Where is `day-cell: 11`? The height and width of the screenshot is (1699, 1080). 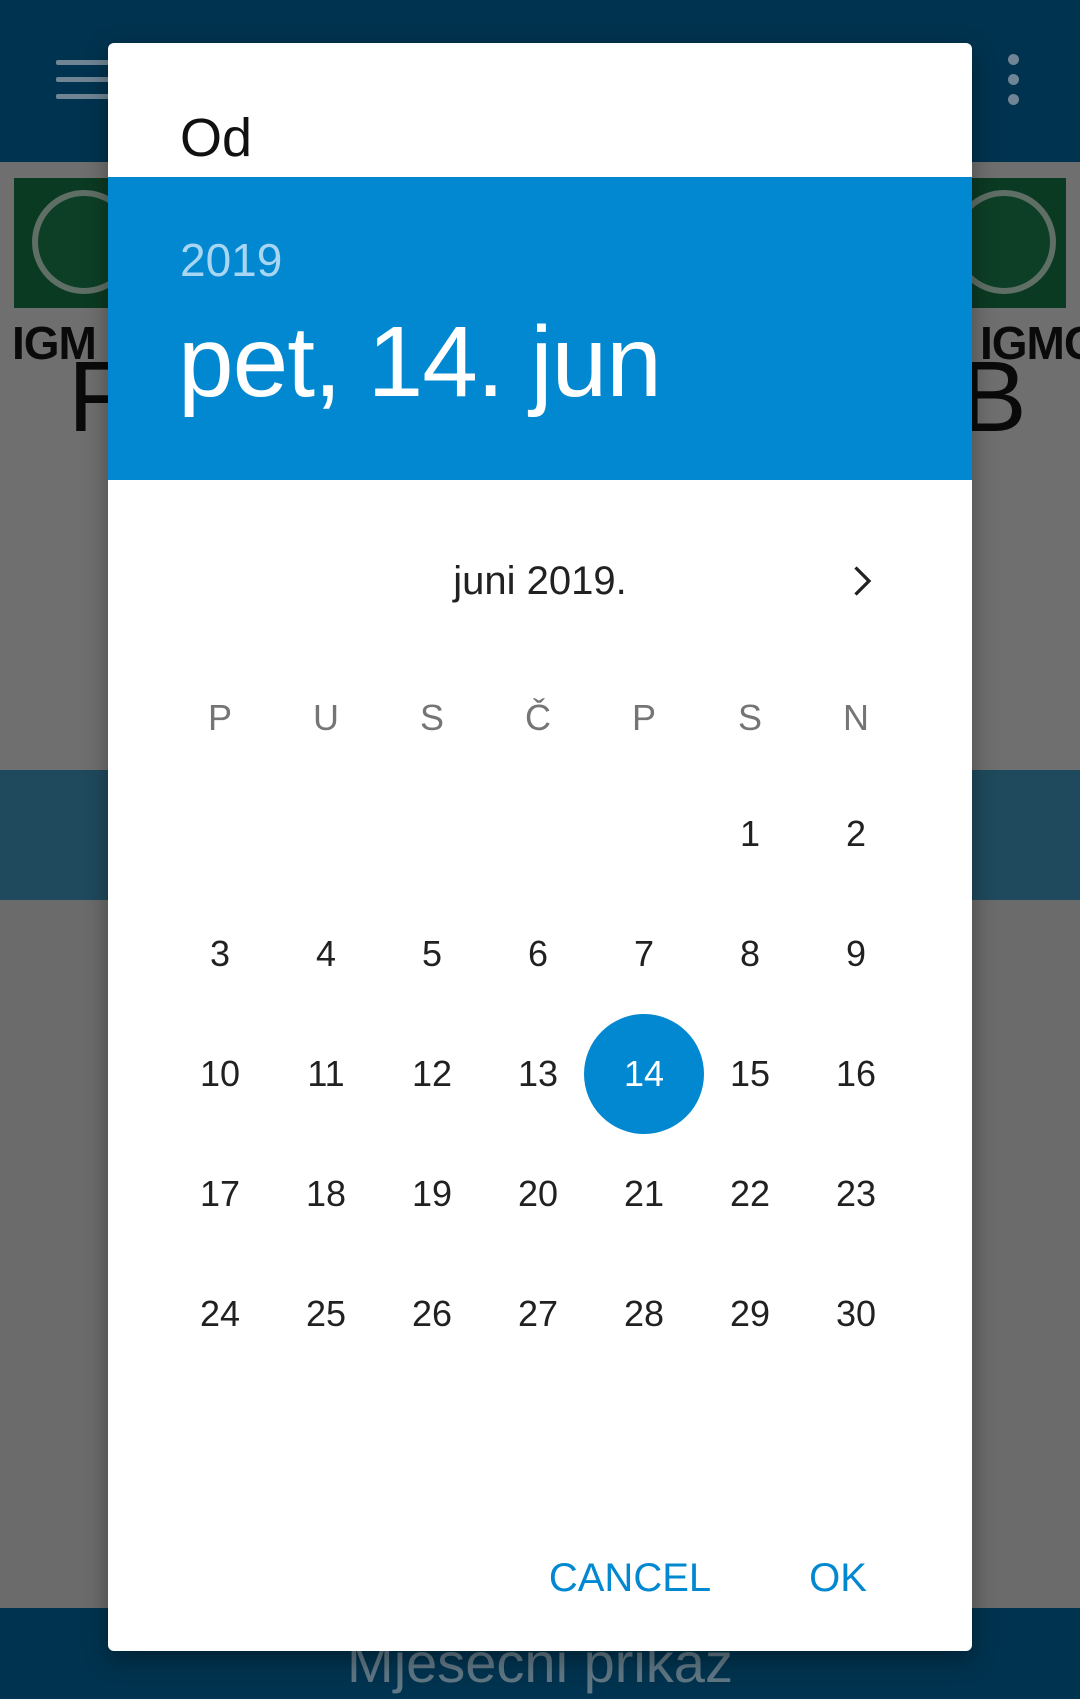 day-cell: 11 is located at coordinates (326, 1074).